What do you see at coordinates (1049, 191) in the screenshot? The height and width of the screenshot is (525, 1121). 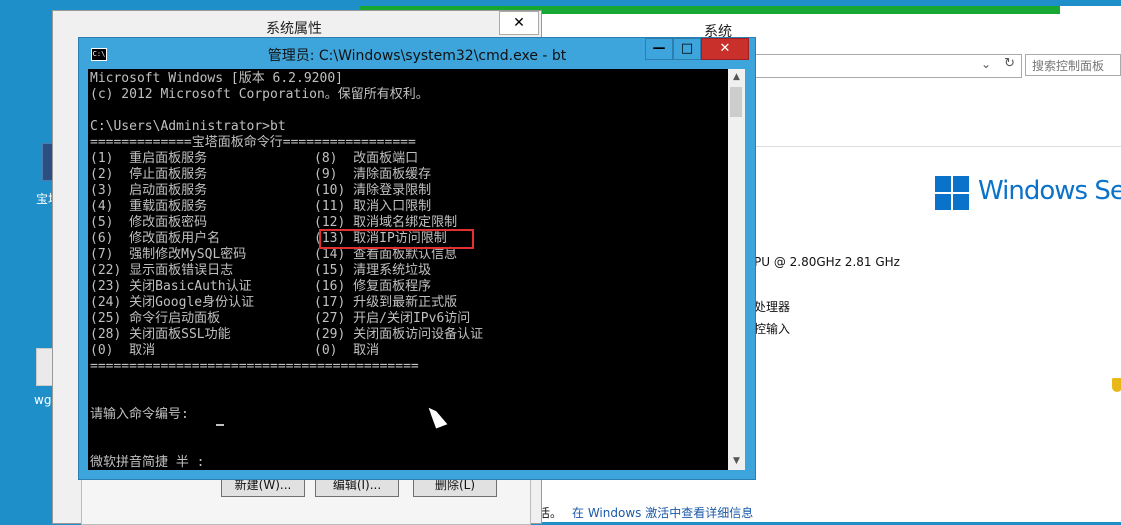 I see `windows-edition-brand: Windows Ser` at bounding box center [1049, 191].